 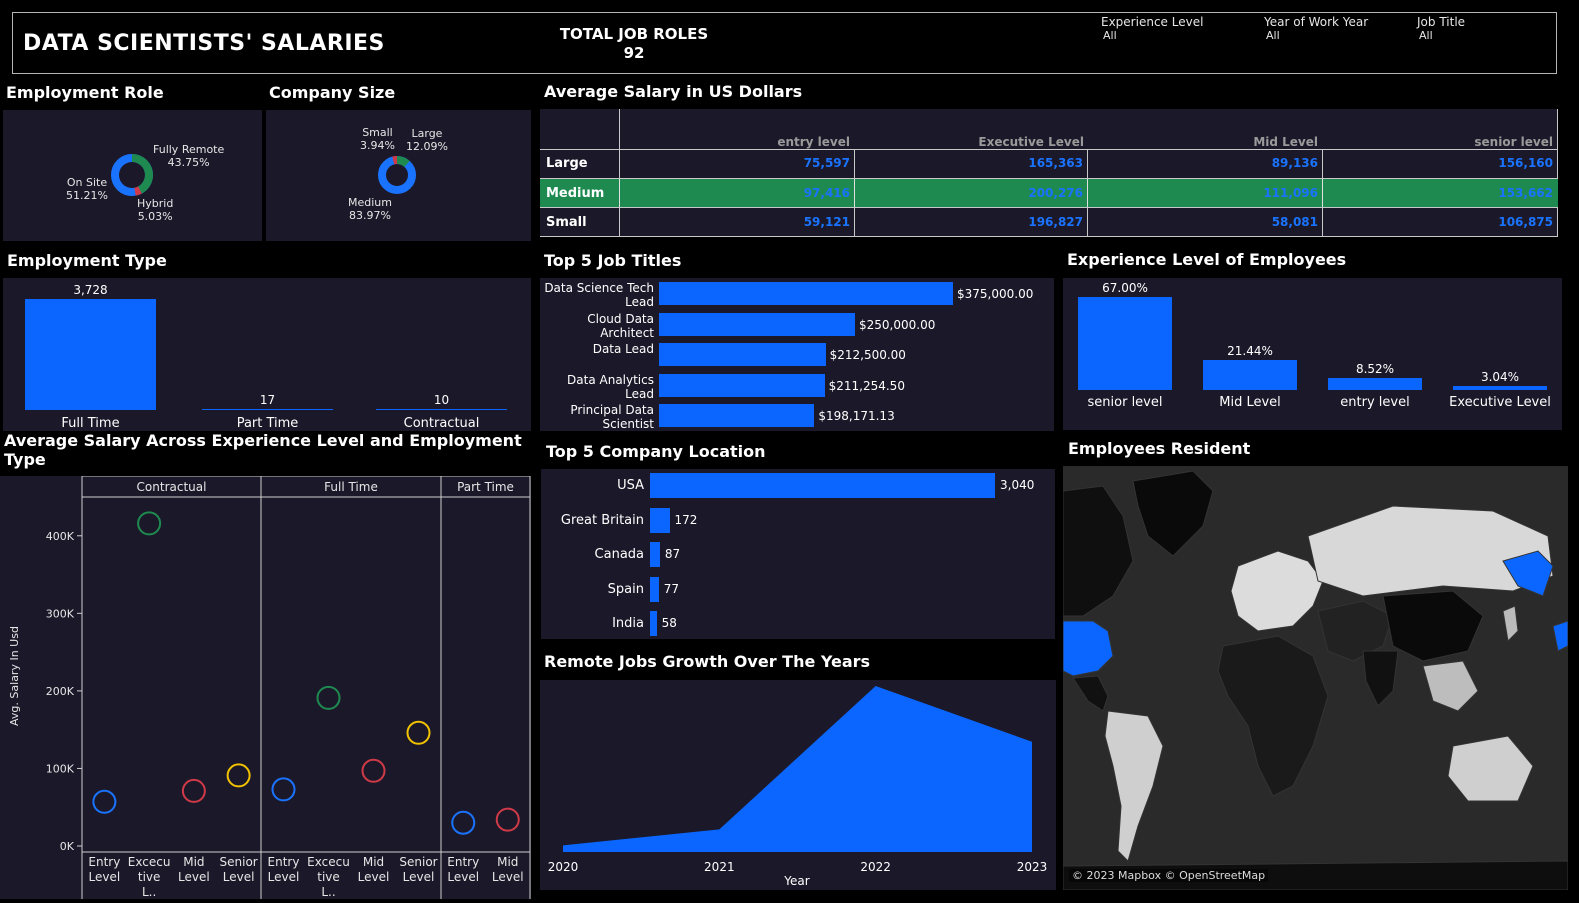 I want to click on data-label: 67.00%, so click(x=1125, y=288).